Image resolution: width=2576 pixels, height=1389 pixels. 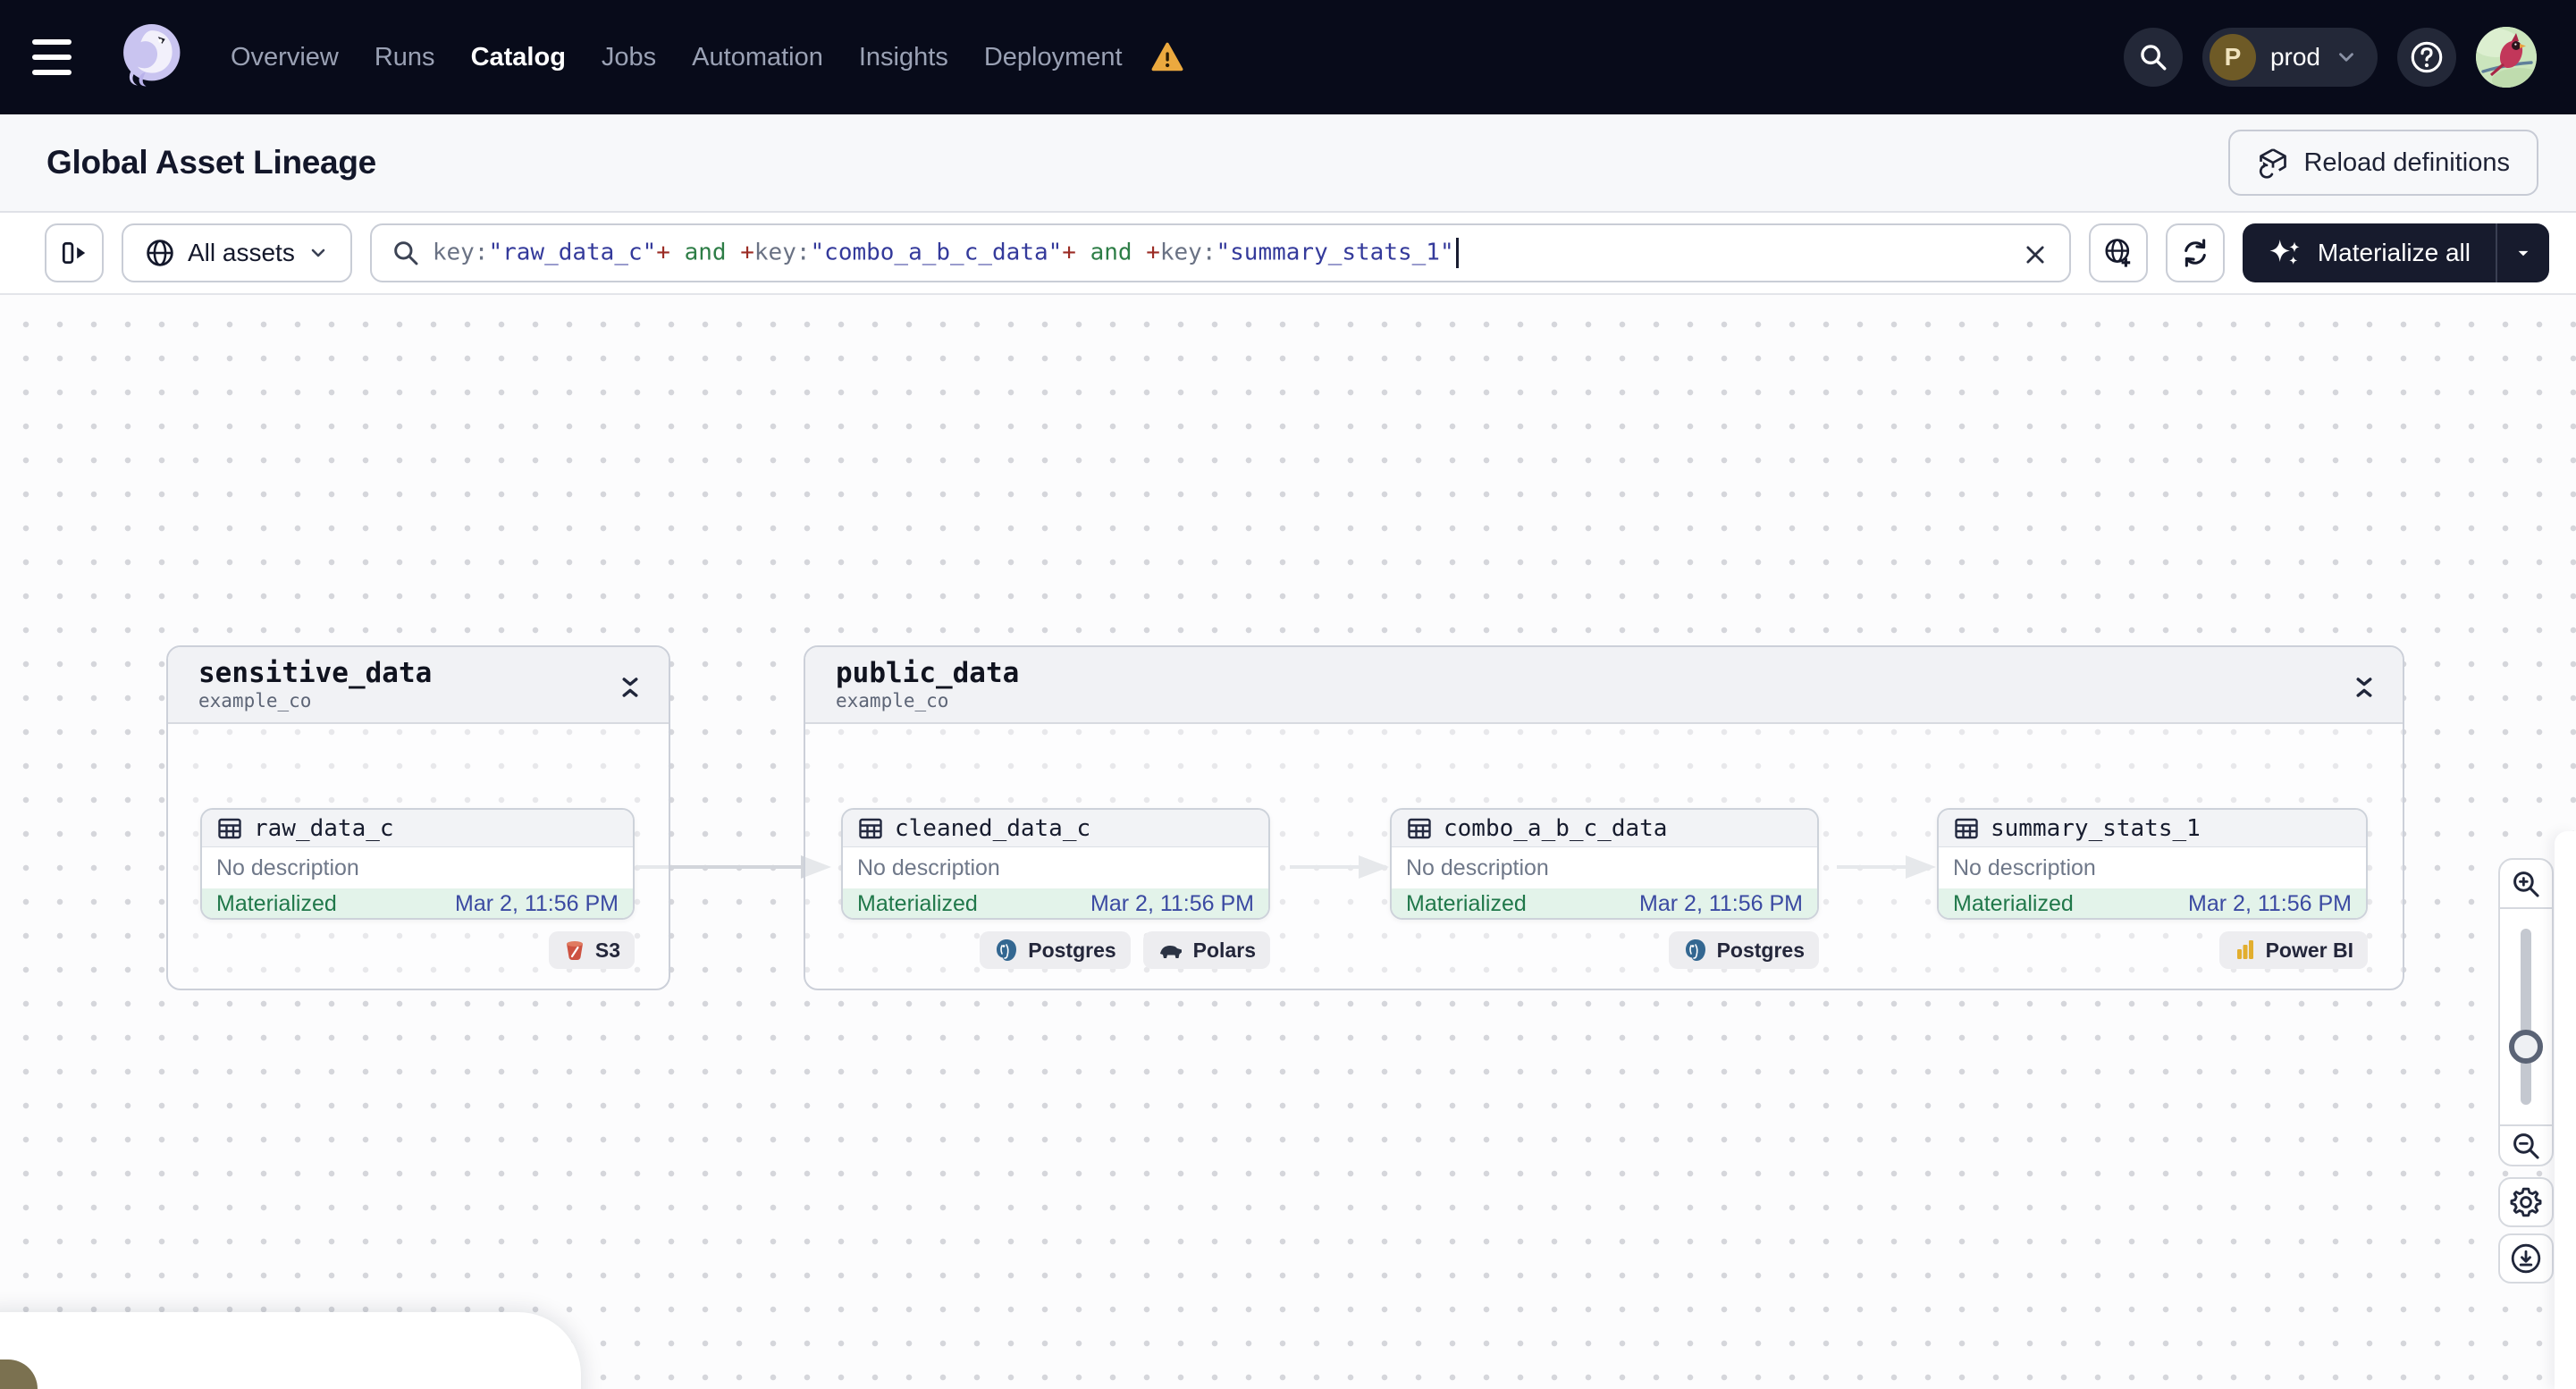 I want to click on nav-deployment: Deployment, so click(x=1054, y=57).